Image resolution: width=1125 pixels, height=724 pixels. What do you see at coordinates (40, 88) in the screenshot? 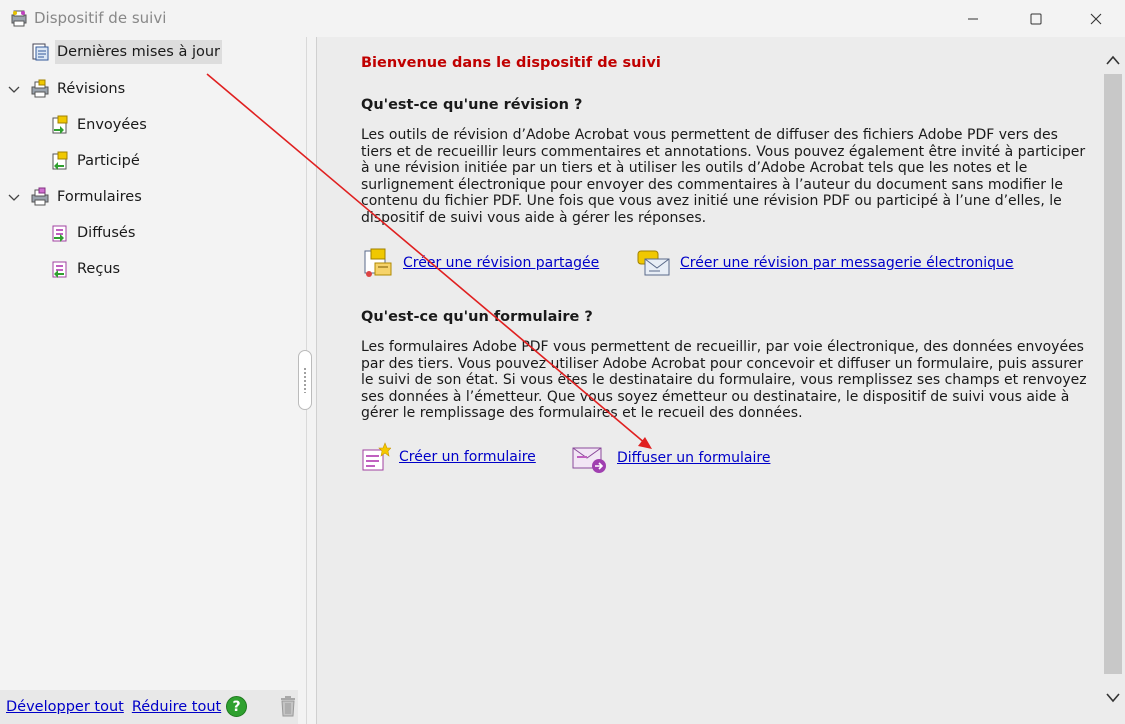
I see `reviews-icon` at bounding box center [40, 88].